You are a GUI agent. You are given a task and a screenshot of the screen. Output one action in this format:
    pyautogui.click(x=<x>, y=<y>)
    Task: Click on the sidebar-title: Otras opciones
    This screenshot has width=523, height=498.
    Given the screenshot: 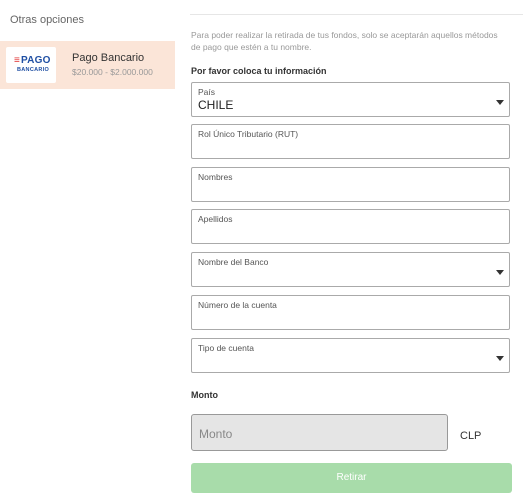 What is the action you would take?
    pyautogui.click(x=47, y=20)
    